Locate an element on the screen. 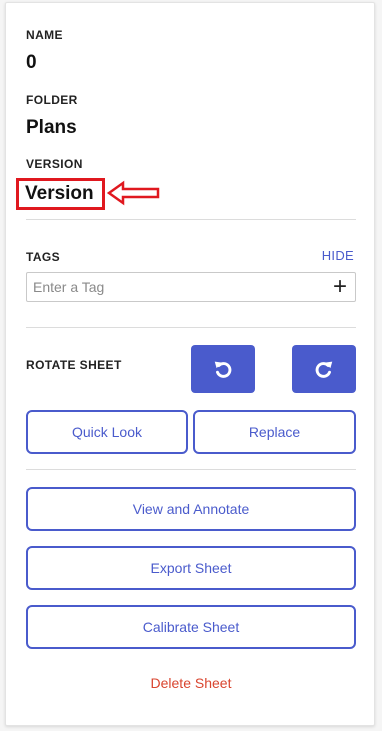 The height and width of the screenshot is (731, 382). calibrate-sheet-button: Calibrate Sheet is located at coordinates (191, 627).